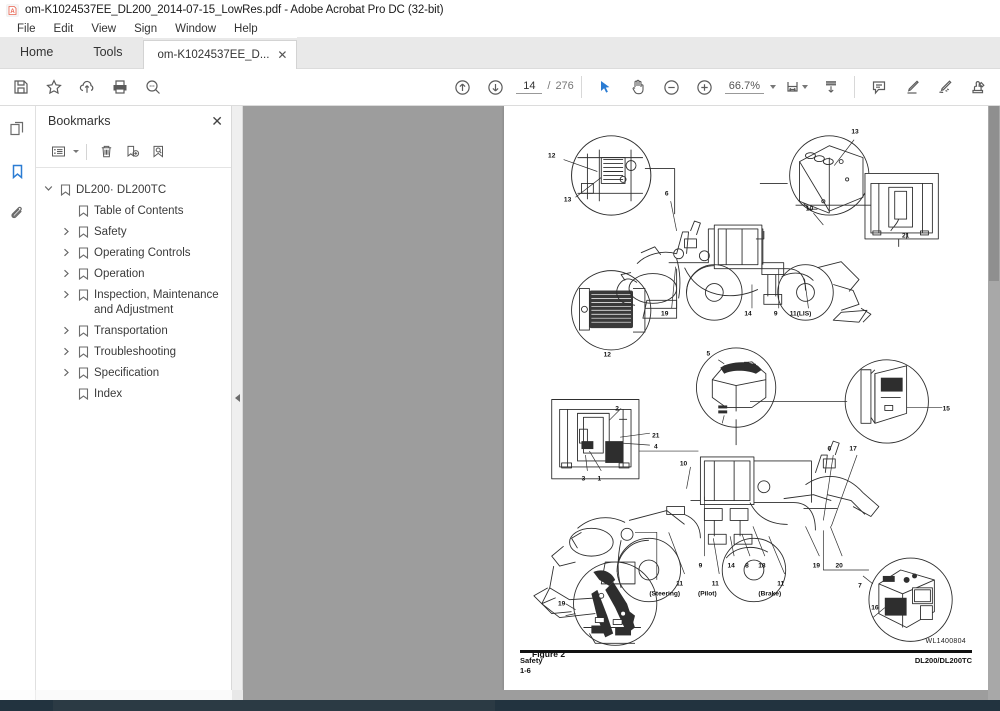  What do you see at coordinates (495, 87) in the screenshot?
I see `arrow-down-circle-icon` at bounding box center [495, 87].